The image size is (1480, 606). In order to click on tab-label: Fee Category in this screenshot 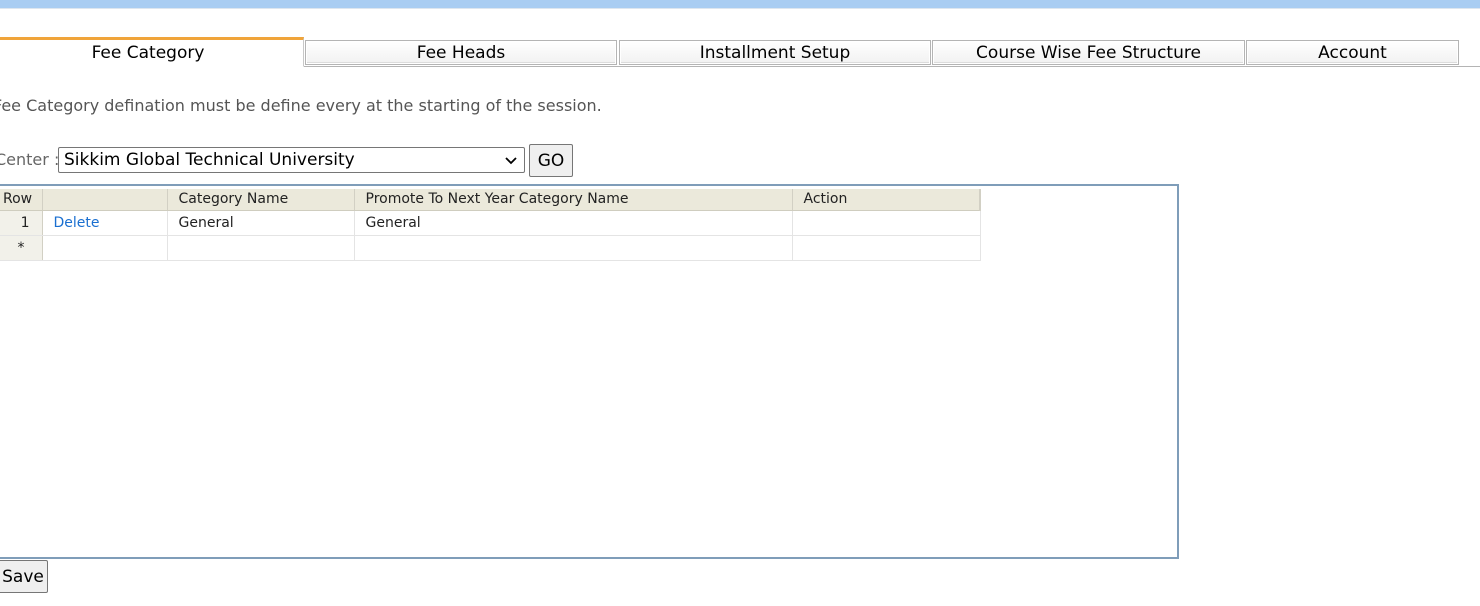, I will do `click(148, 53)`.